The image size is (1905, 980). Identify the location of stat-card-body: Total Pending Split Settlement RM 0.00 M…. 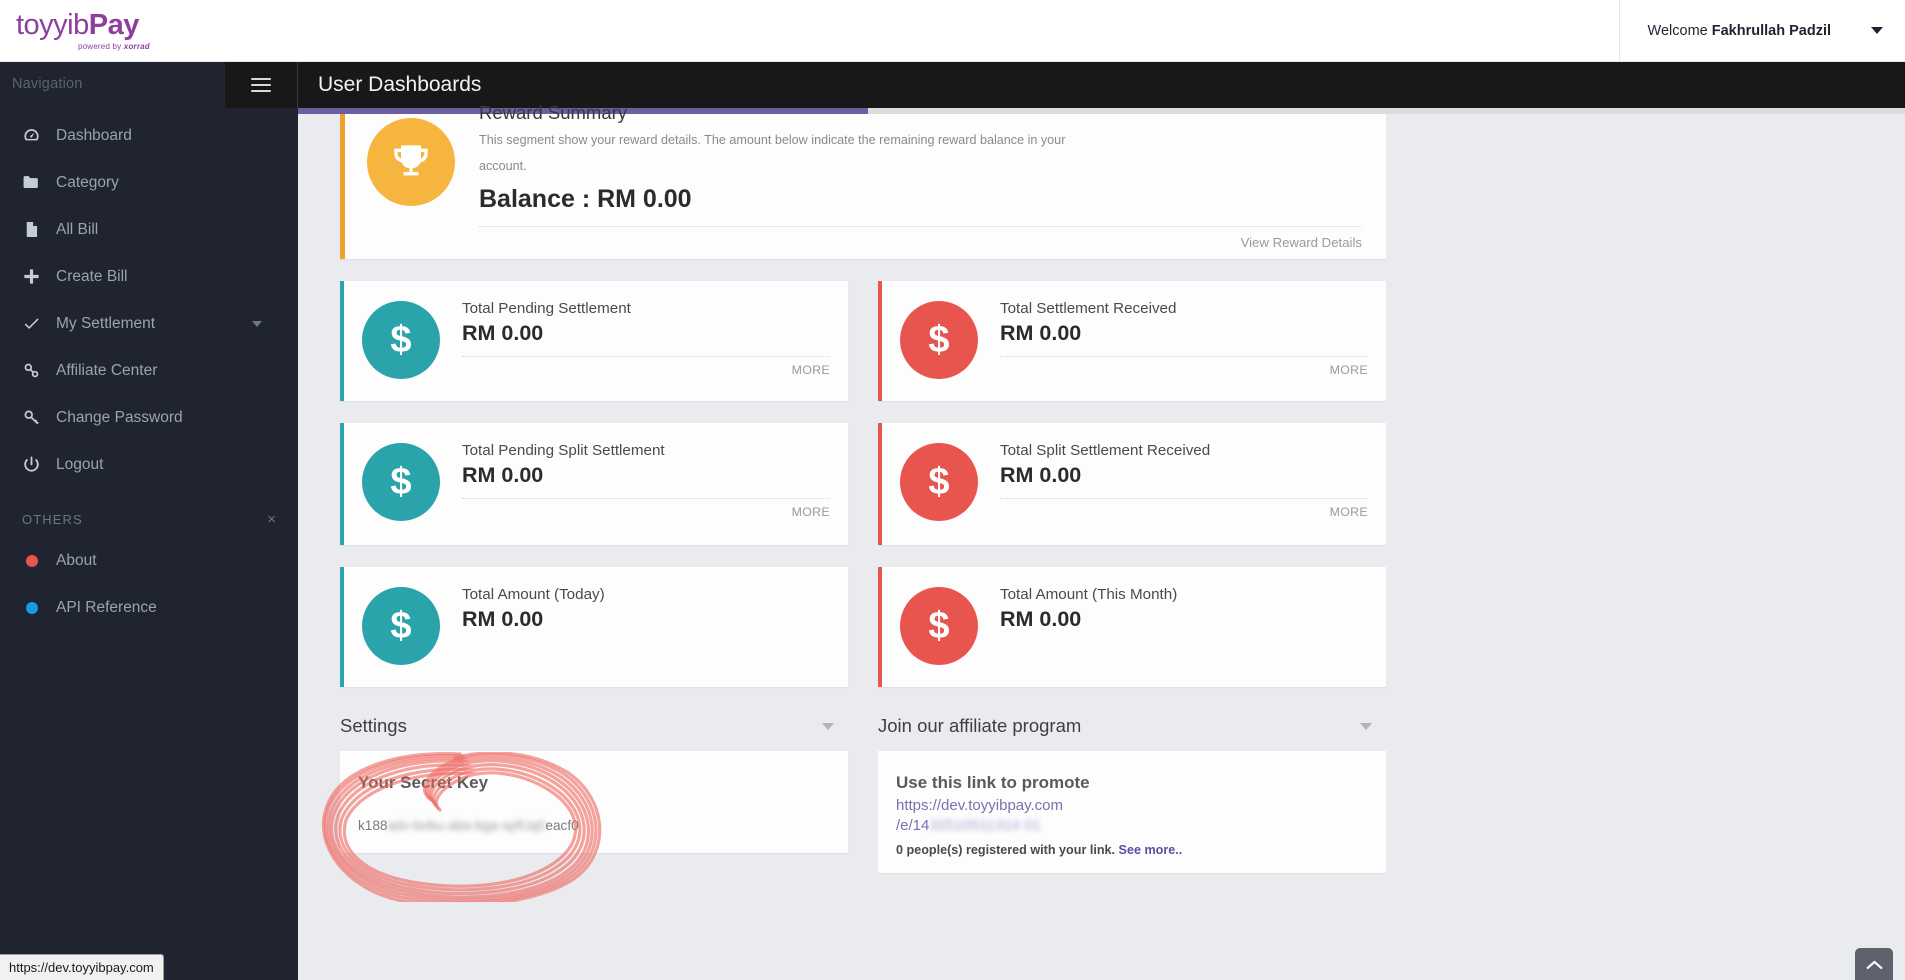
(644, 484).